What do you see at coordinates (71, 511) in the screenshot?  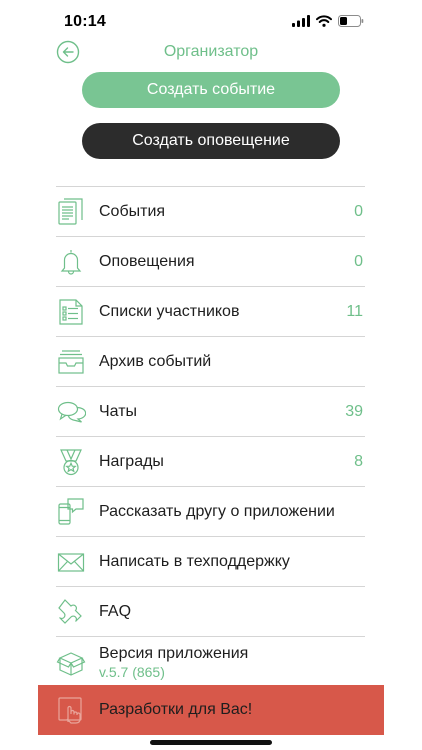 I see `share-phone-icon` at bounding box center [71, 511].